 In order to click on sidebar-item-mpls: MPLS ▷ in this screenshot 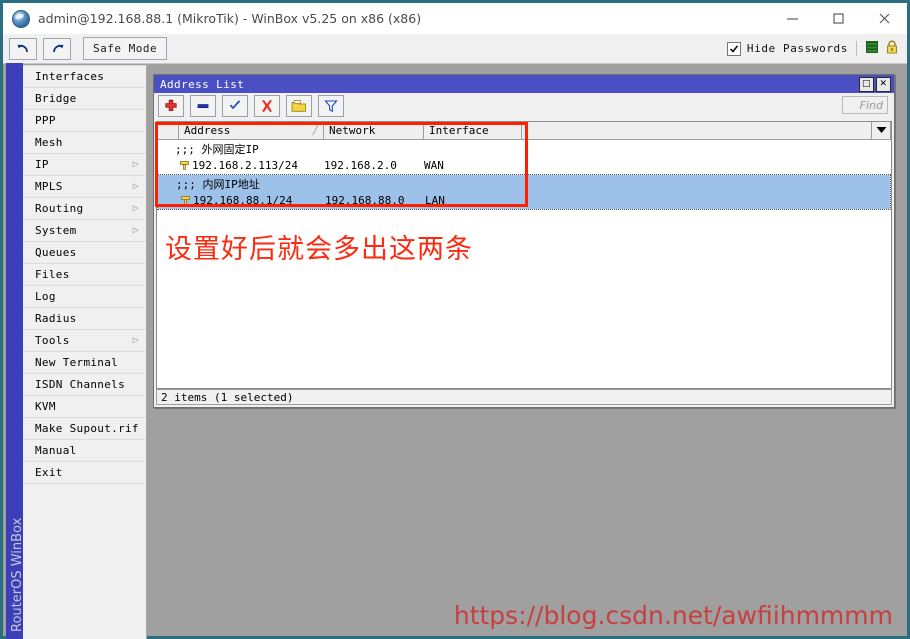, I will do `click(84, 187)`.